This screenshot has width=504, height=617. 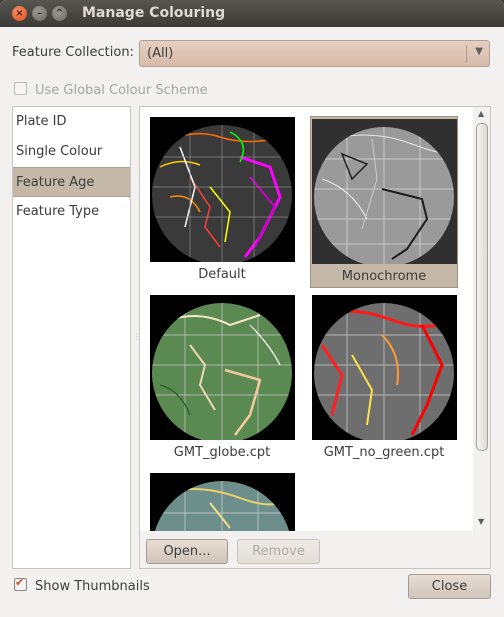 What do you see at coordinates (384, 452) in the screenshot?
I see `scheme-gmt-no-green-label: GMT_no_green.cpt` at bounding box center [384, 452].